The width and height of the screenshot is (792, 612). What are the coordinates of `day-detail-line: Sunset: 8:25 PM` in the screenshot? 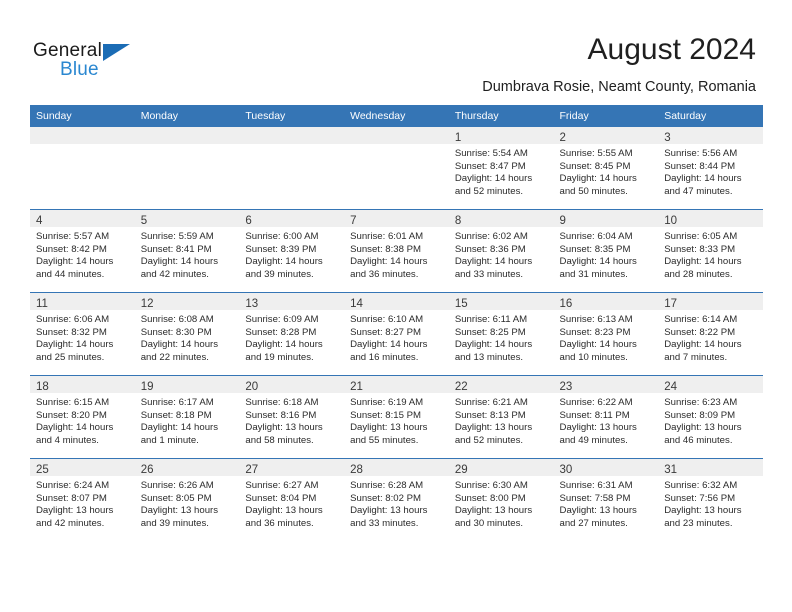 It's located at (490, 332).